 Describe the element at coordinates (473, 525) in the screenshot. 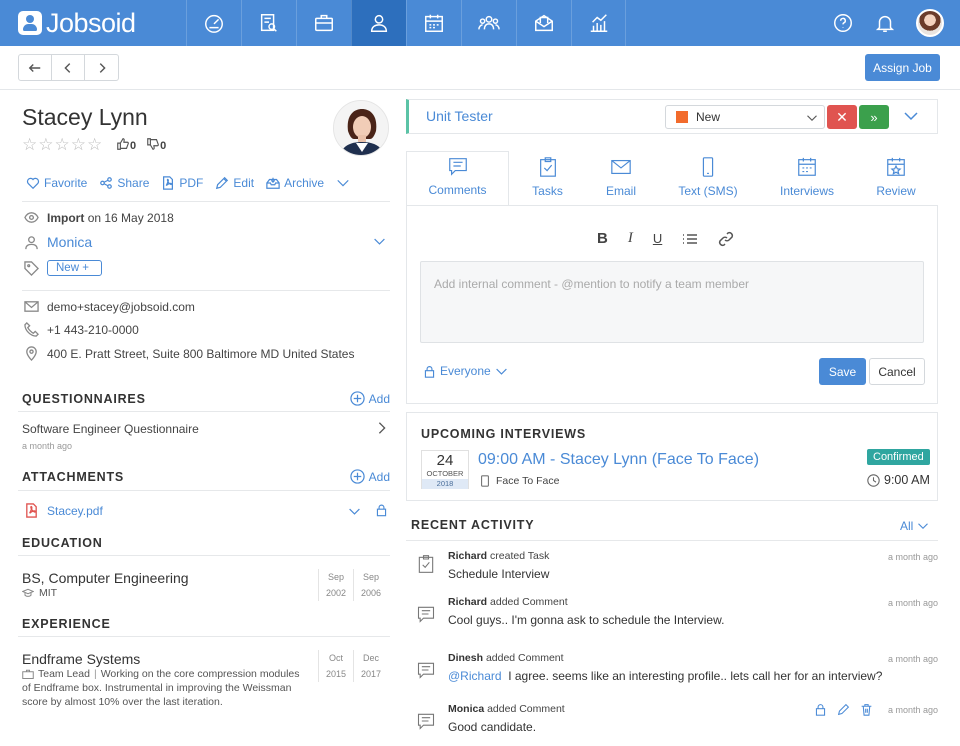

I see `activity-title: RECENT ACTIVITY` at that location.